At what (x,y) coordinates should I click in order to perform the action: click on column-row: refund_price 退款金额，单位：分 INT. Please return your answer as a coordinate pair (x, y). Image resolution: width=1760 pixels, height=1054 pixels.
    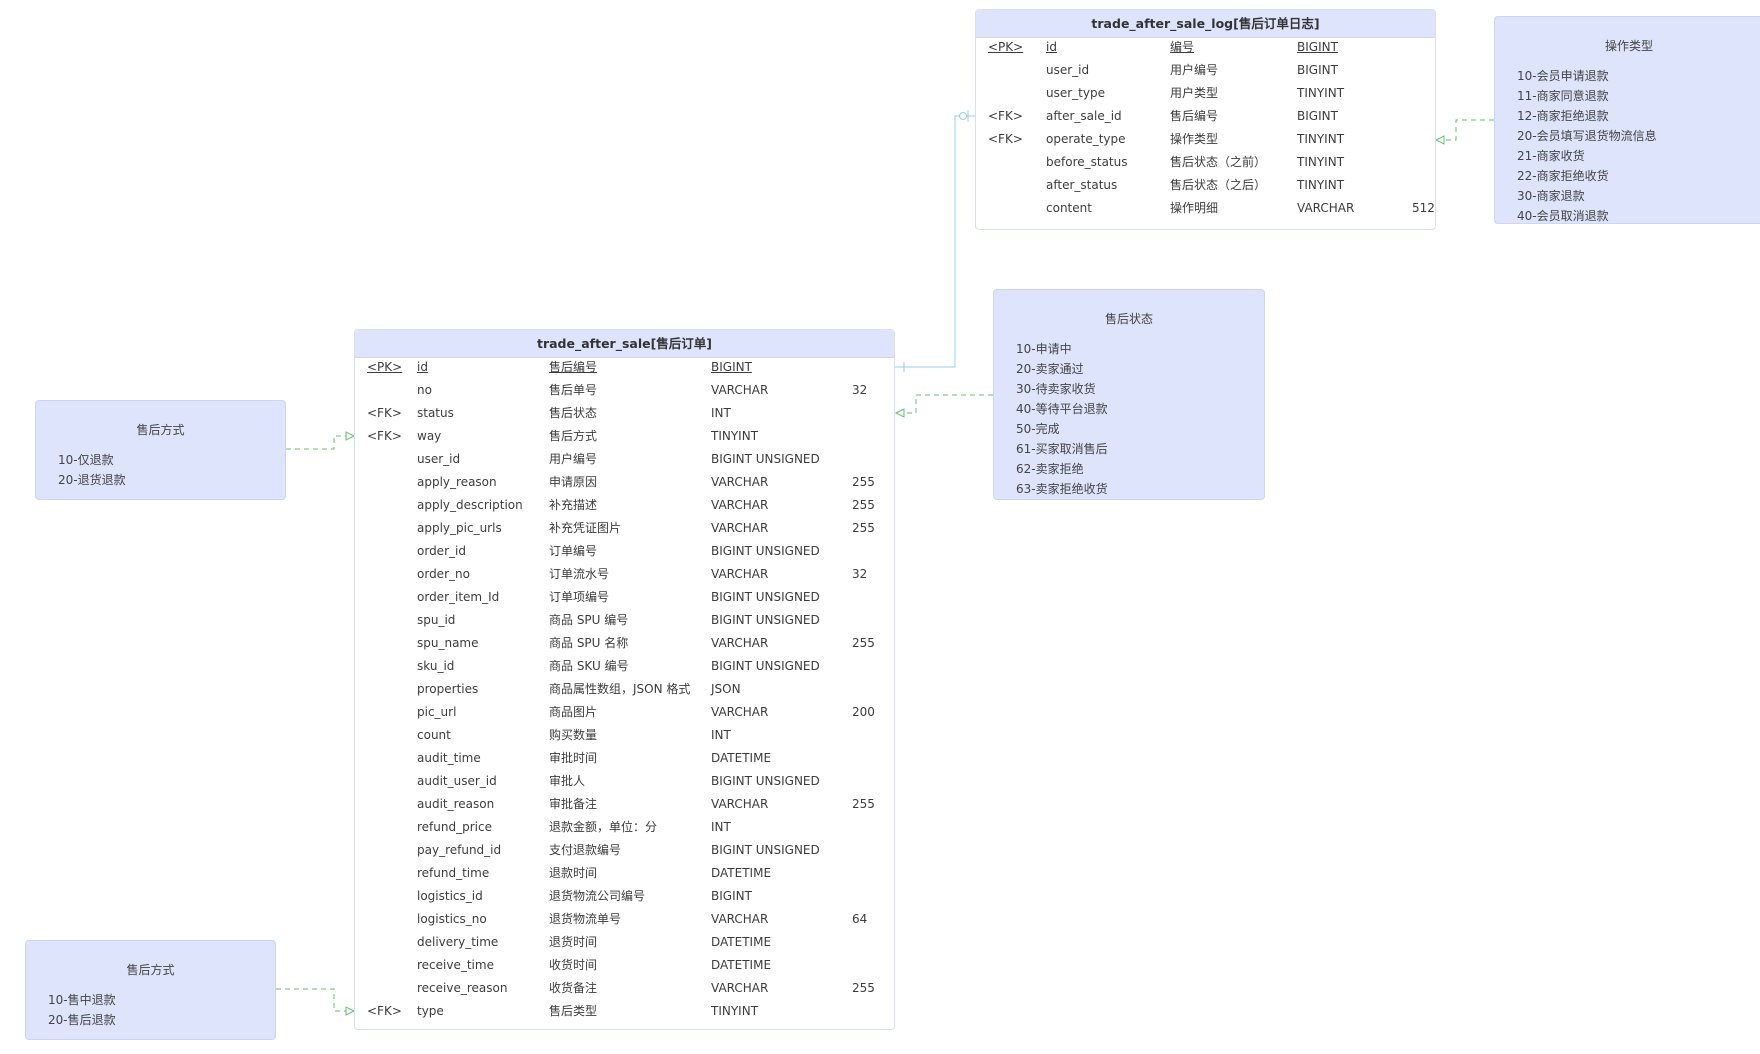
    Looking at the image, I should click on (624, 827).